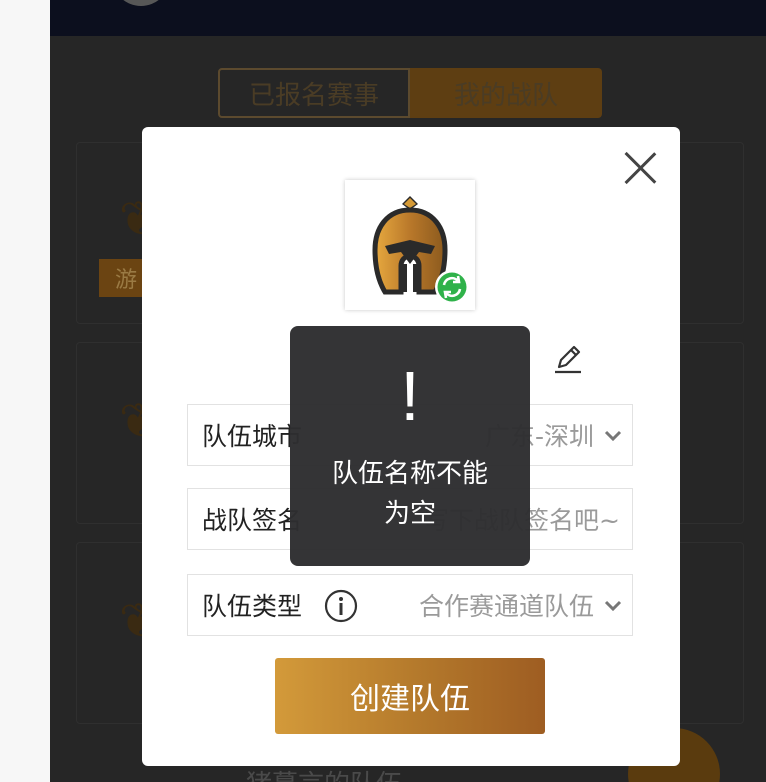 This screenshot has width=766, height=782. Describe the element at coordinates (314, 93) in the screenshot. I see `tab-registered-events: 已报名赛事` at that location.